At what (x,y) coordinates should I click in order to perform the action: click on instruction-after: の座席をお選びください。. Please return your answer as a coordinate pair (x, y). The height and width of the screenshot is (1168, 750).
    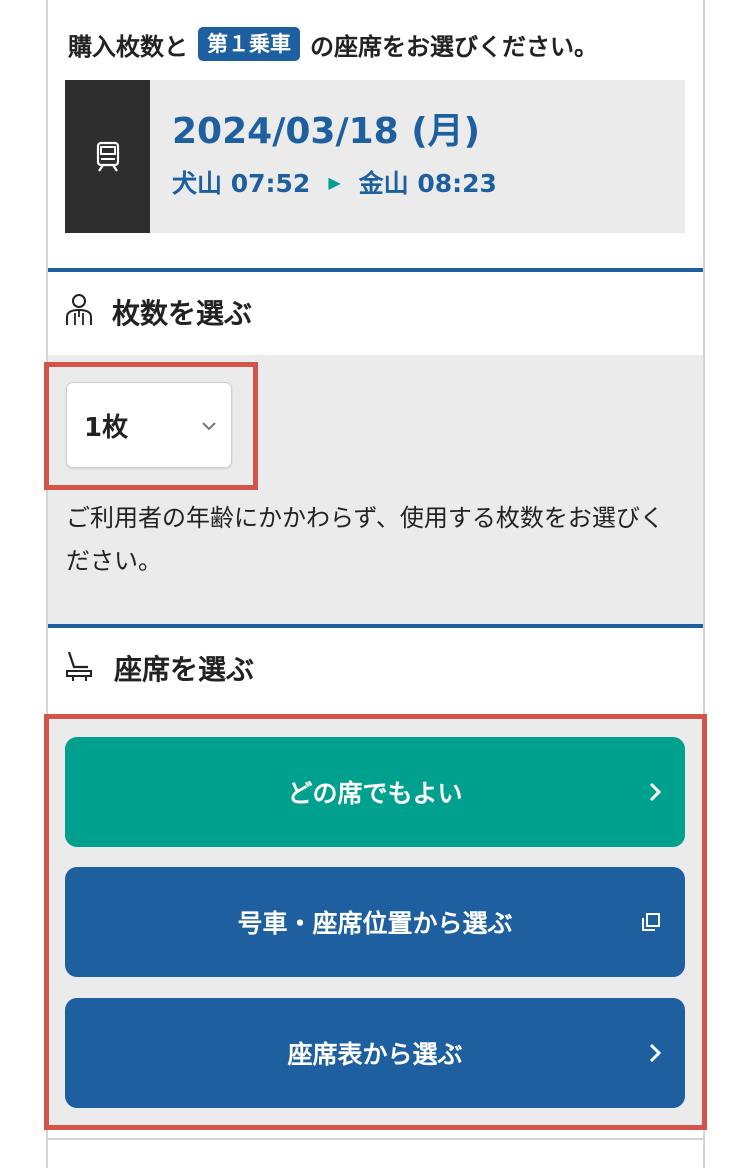
    Looking at the image, I should click on (454, 46).